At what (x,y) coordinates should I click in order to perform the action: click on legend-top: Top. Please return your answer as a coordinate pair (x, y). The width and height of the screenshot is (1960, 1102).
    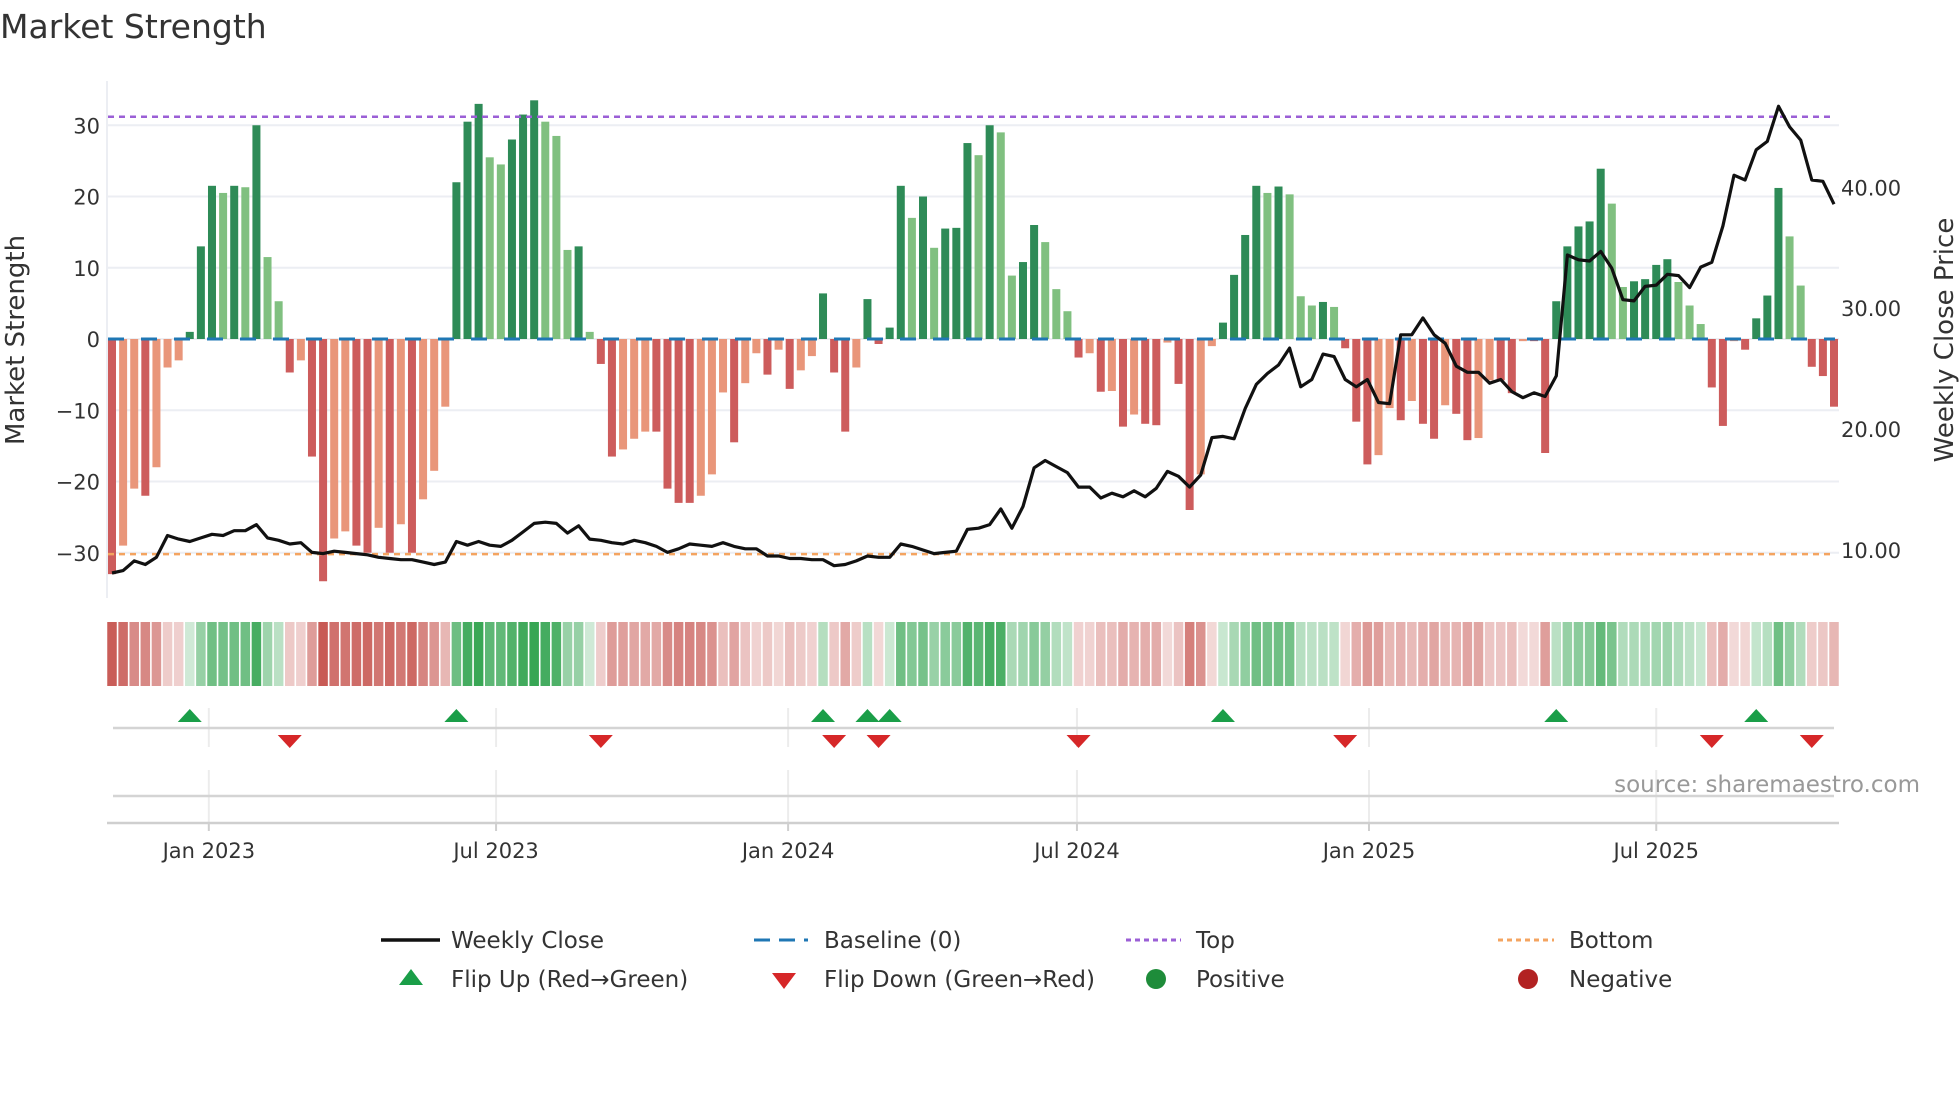
    Looking at the image, I should click on (1215, 941).